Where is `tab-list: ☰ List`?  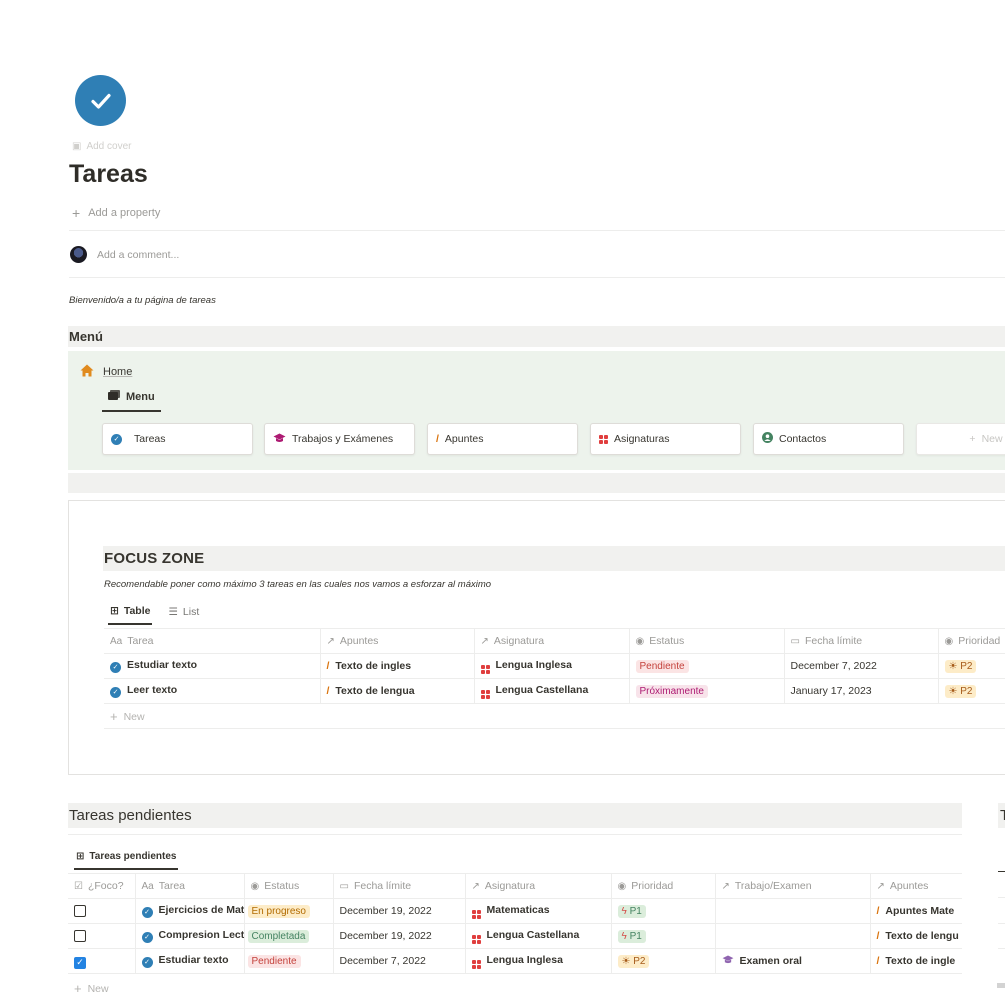
tab-list: ☰ List is located at coordinates (183, 615).